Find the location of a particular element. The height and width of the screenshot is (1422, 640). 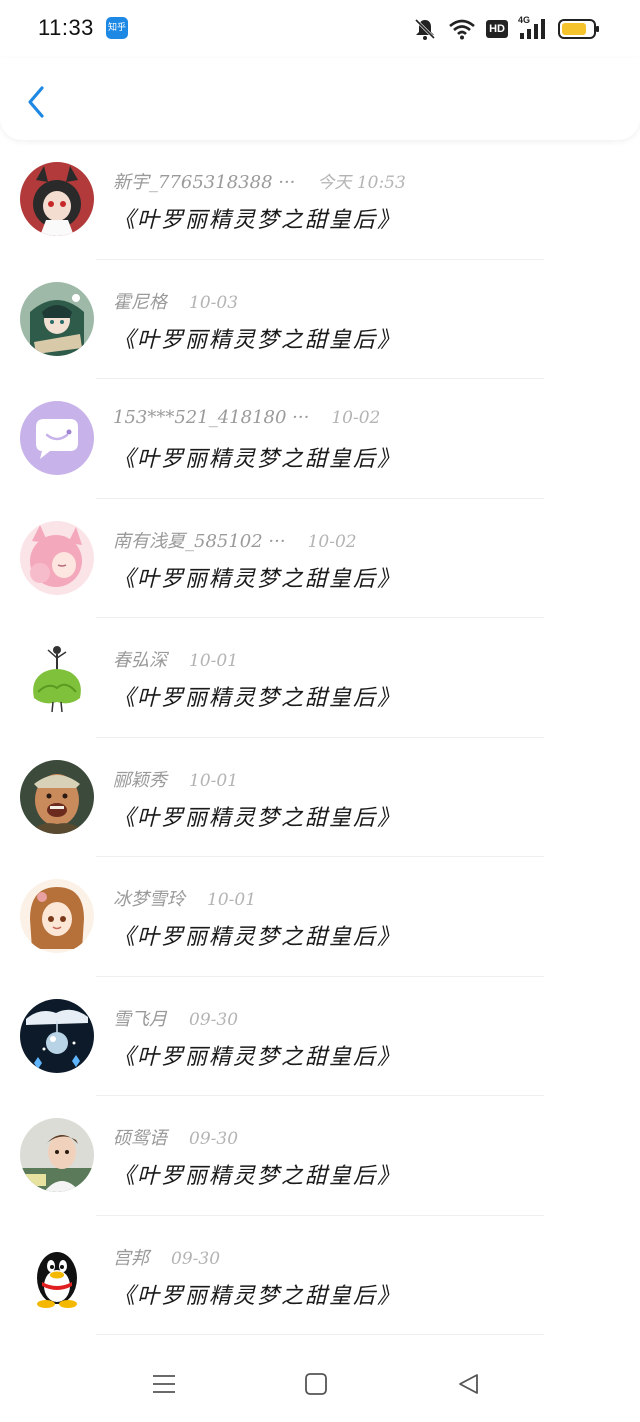

comment-meta: 春弘深 10-01 is located at coordinates (175, 659).